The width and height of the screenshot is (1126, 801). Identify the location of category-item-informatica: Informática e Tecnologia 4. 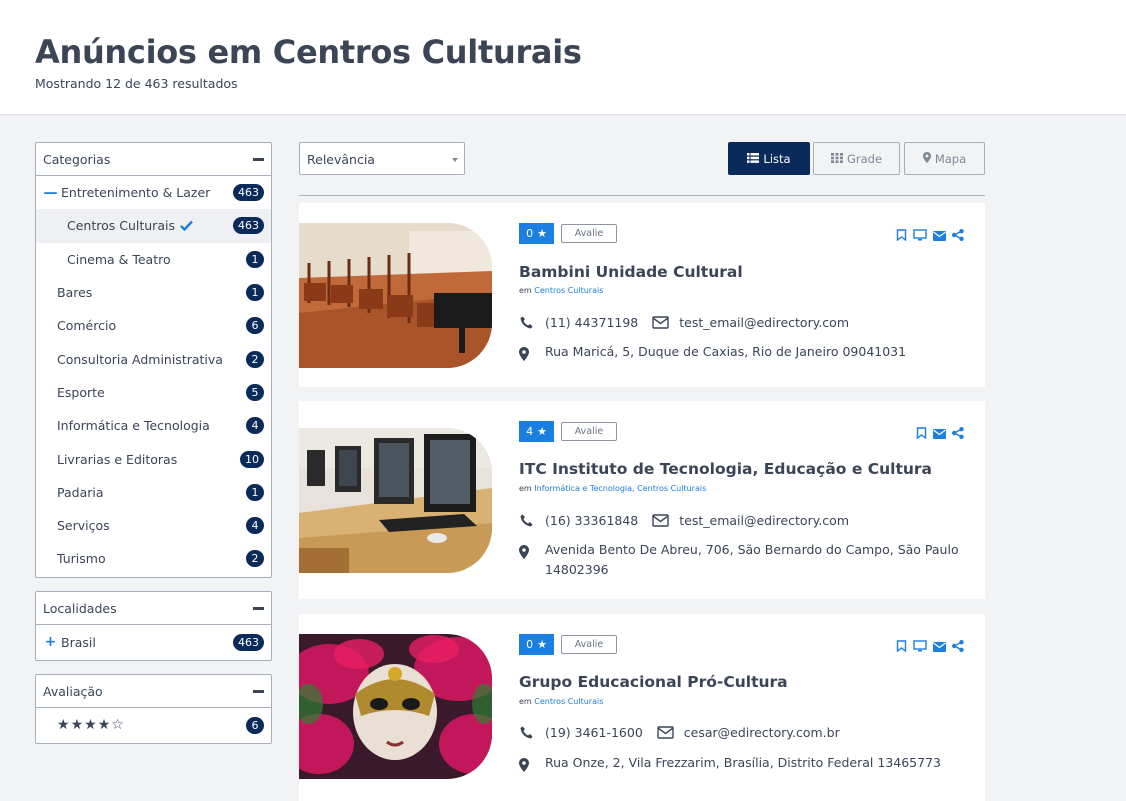
(153, 425).